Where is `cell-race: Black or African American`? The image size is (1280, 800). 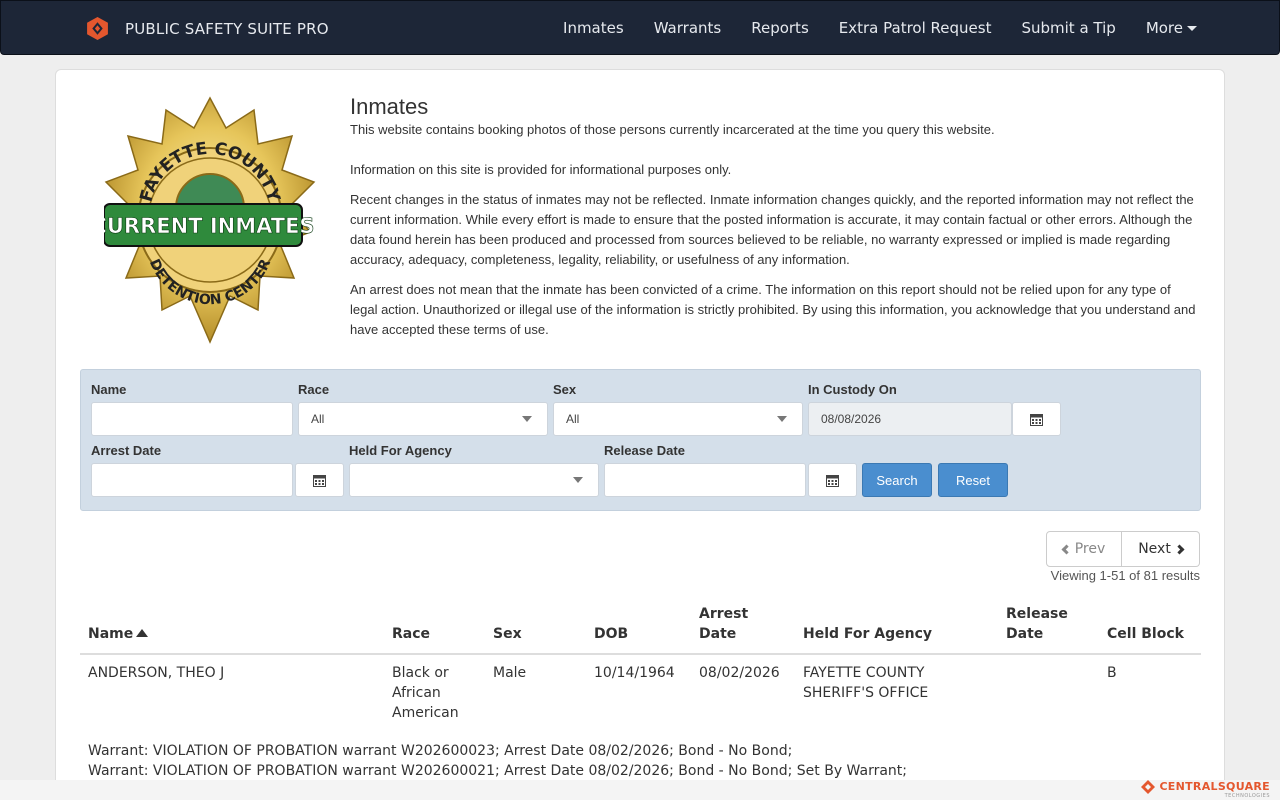
cell-race: Black or African American is located at coordinates (425, 693).